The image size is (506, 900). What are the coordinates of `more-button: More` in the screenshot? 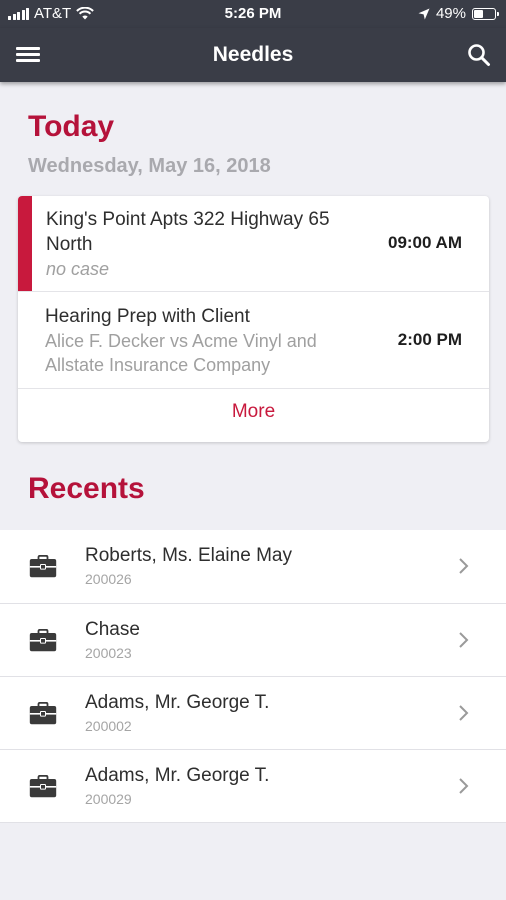 It's located at (253, 412).